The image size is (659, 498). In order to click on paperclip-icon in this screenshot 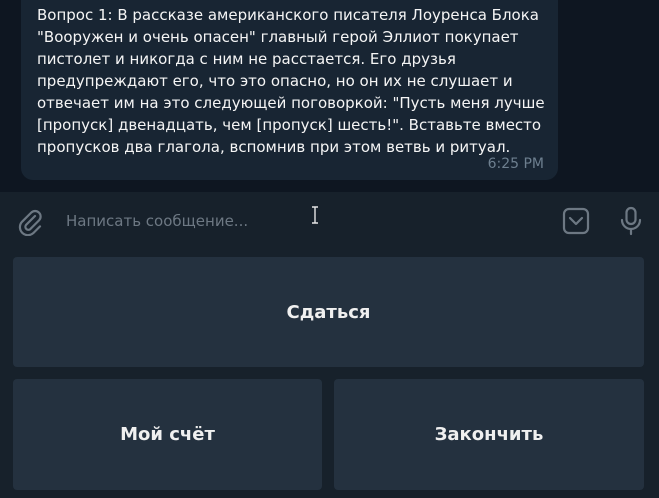, I will do `click(30, 222)`.